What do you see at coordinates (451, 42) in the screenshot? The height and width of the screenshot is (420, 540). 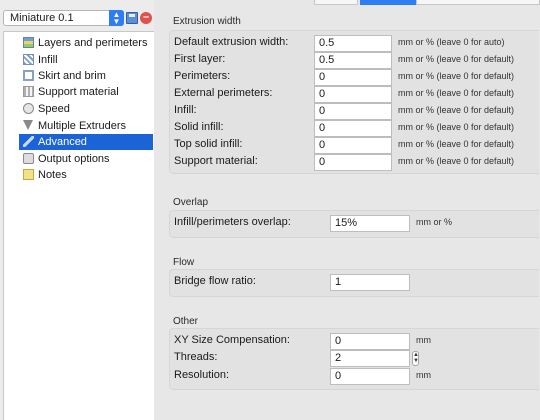 I see `unit-hint: mm or % (leave 0 for auto)` at bounding box center [451, 42].